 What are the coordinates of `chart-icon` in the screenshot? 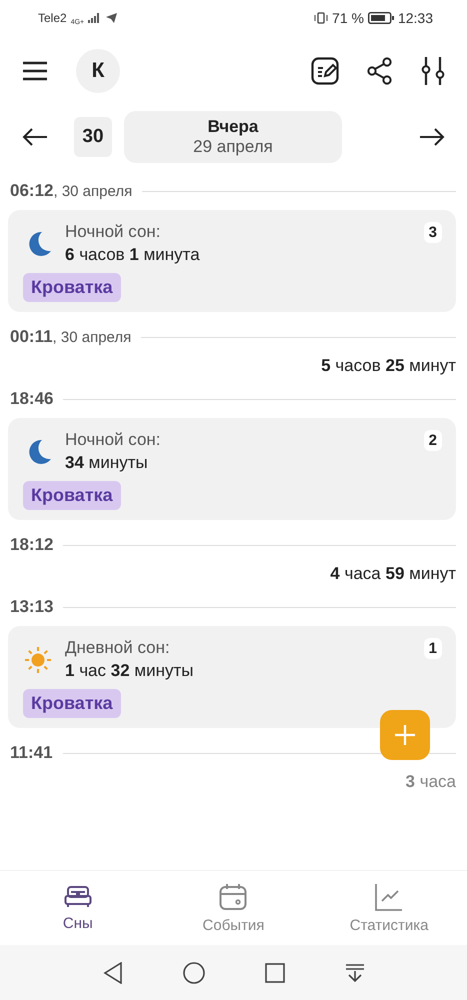 It's located at (389, 896).